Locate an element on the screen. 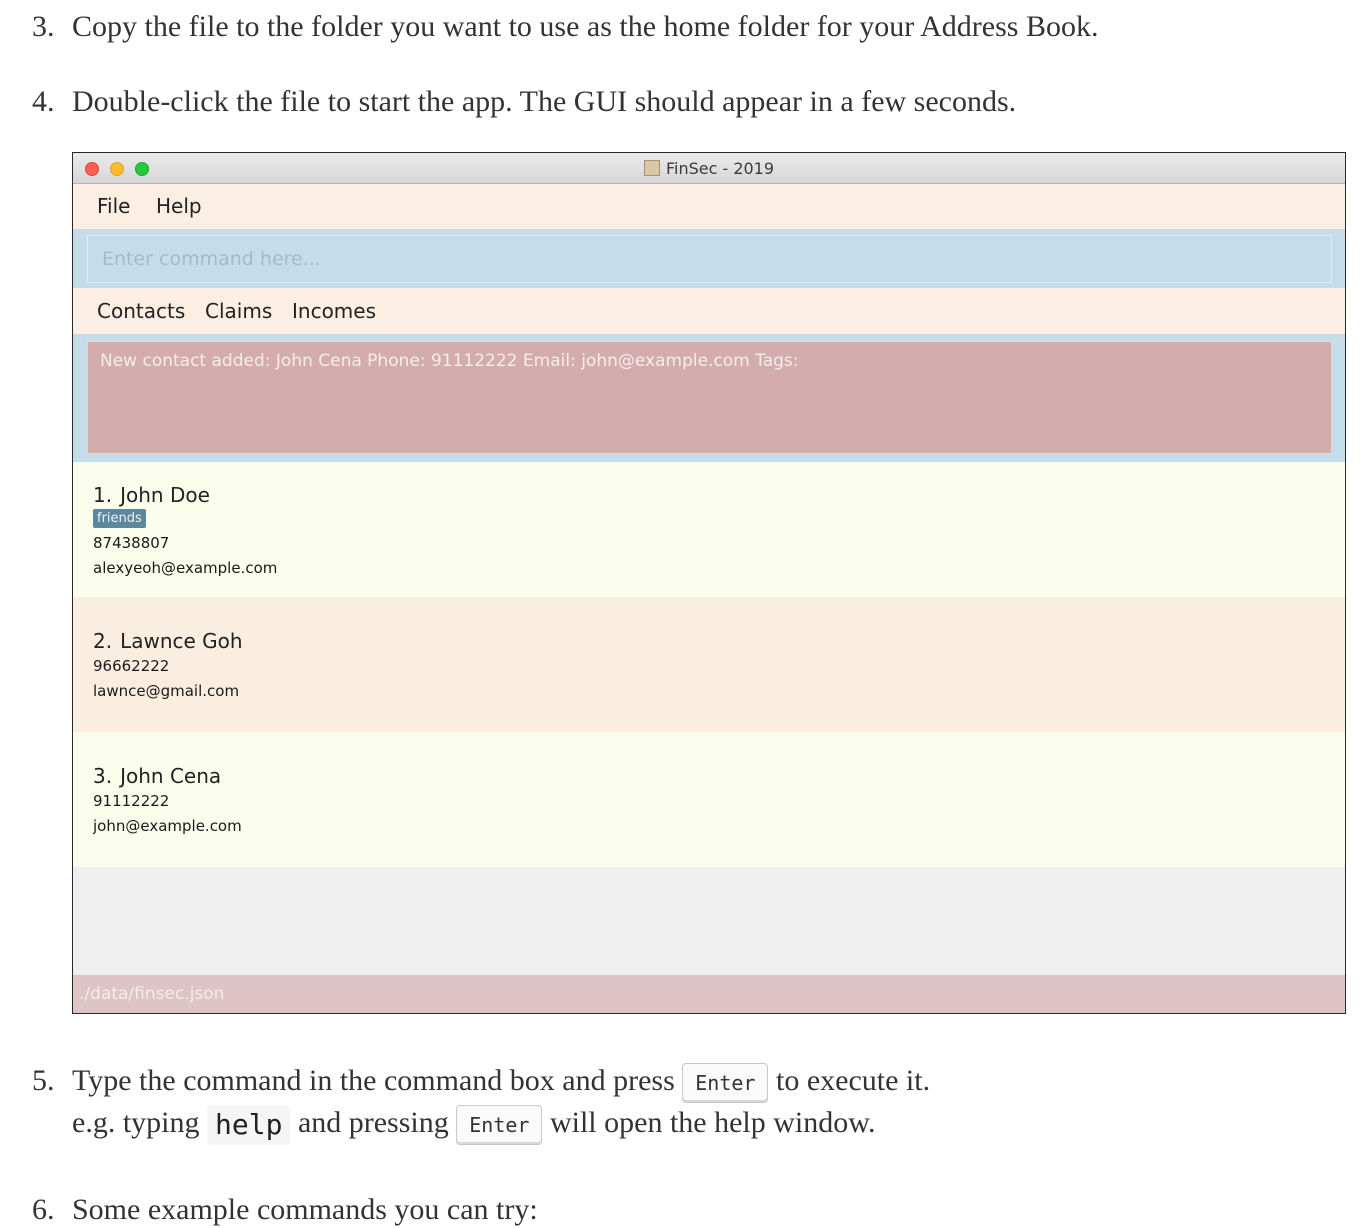  contact-phone: 91112222 is located at coordinates (131, 801).